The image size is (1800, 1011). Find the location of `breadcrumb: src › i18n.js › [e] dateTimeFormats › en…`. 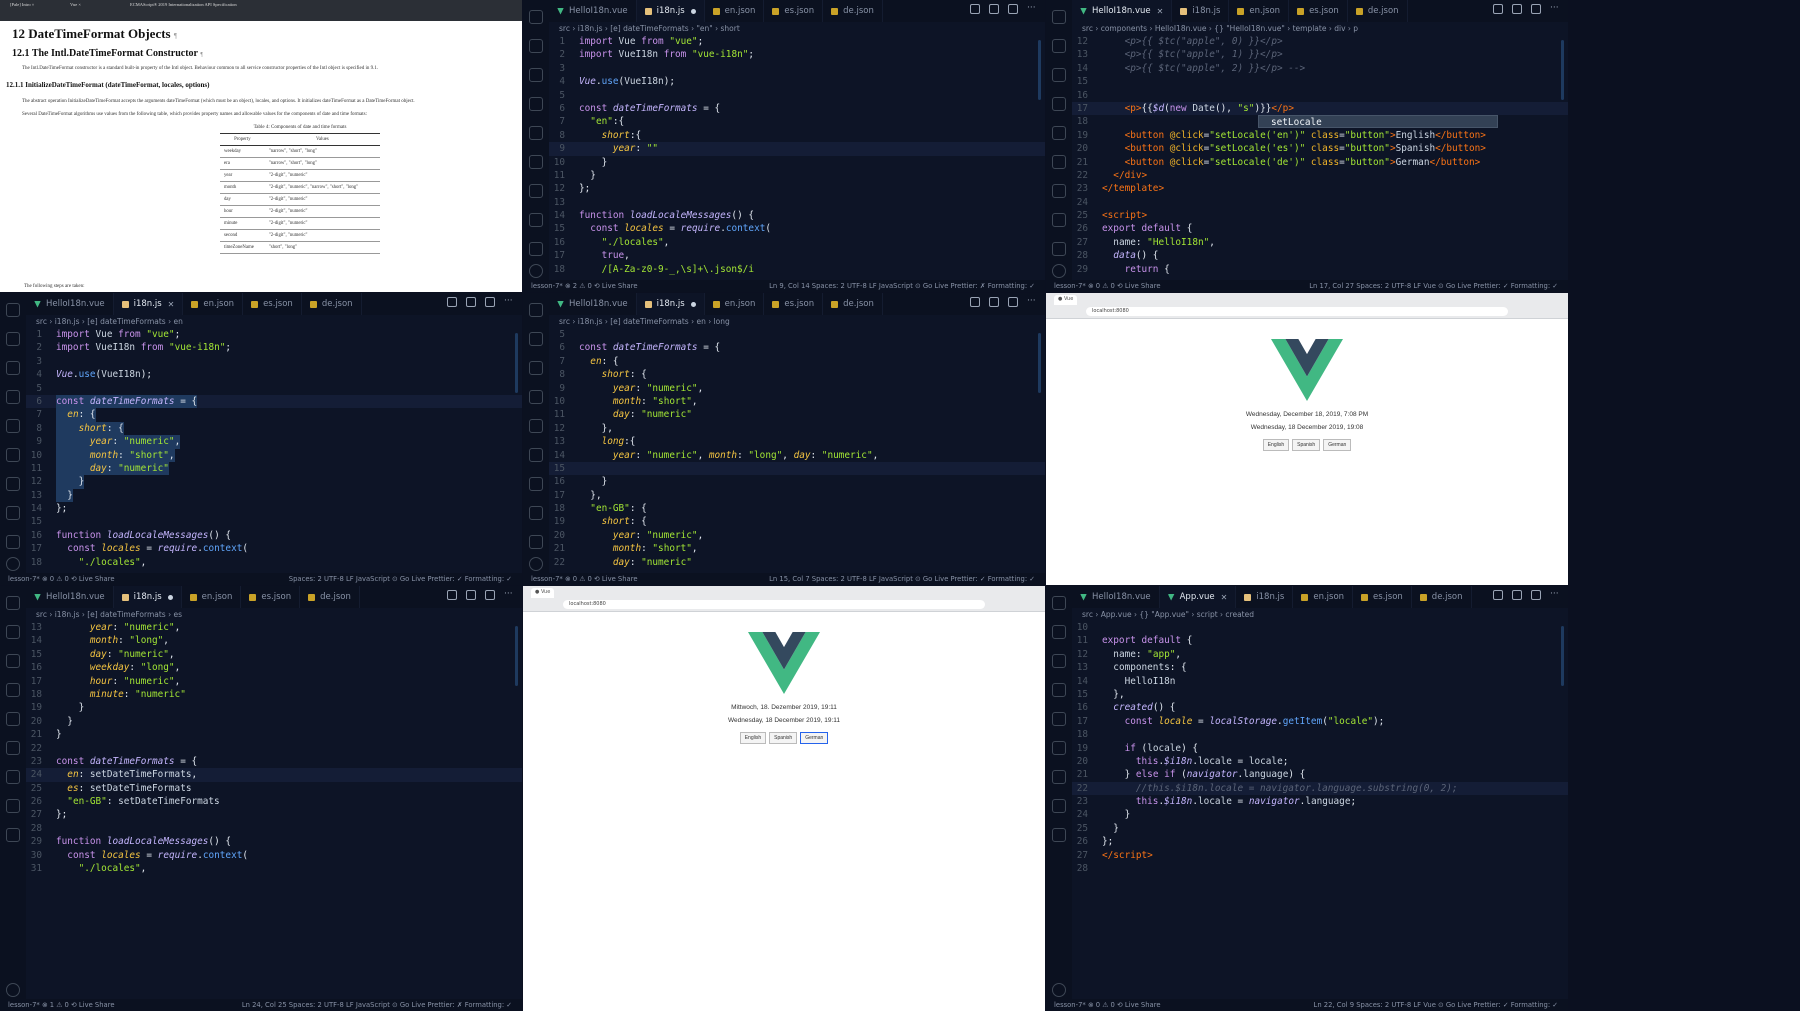

breadcrumb: src › i18n.js › [e] dateTimeFormats › en… is located at coordinates (797, 321).